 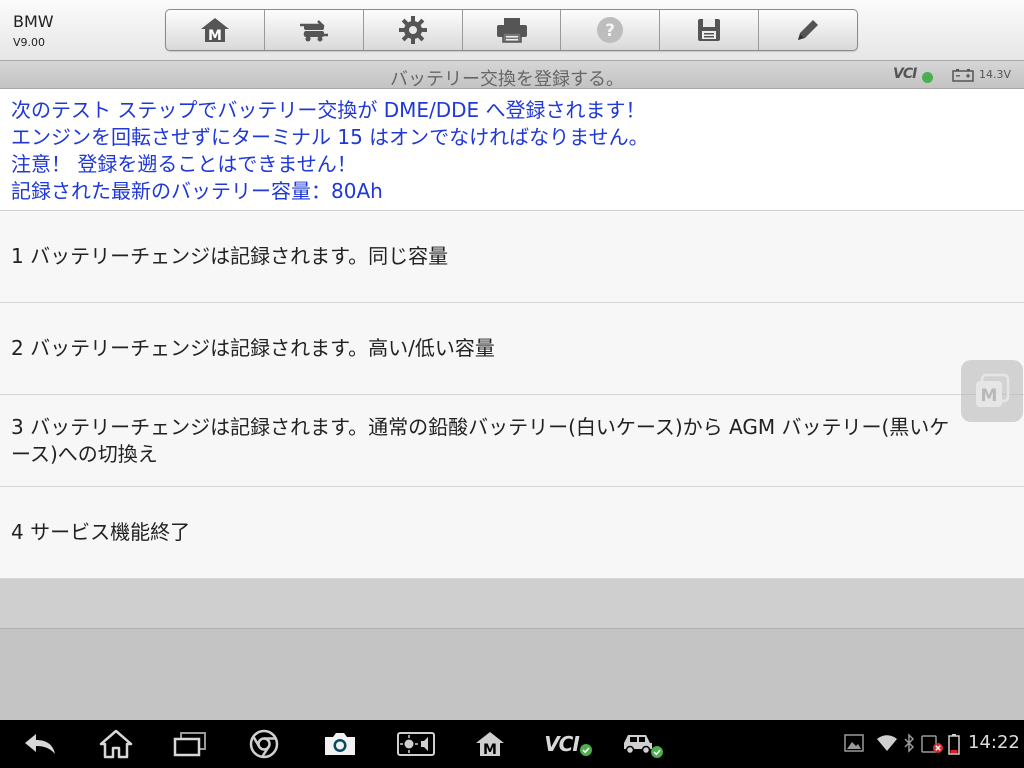 I want to click on vci-manager-button: VCI, so click(x=568, y=744).